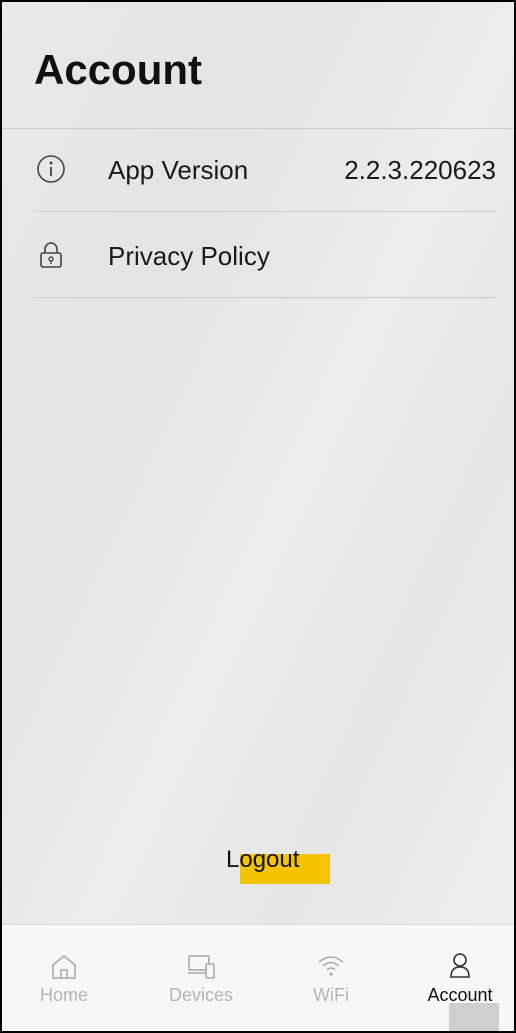 The image size is (516, 1033). What do you see at coordinates (420, 170) in the screenshot?
I see `app-version-value: 2.2.3.220623` at bounding box center [420, 170].